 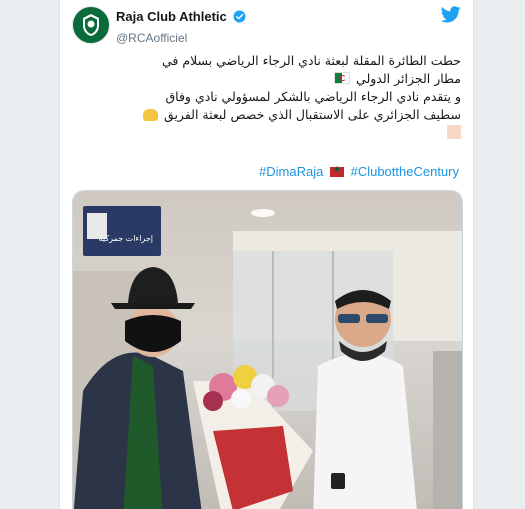 I want to click on display-name: Raja Club Athletic, so click(x=171, y=16).